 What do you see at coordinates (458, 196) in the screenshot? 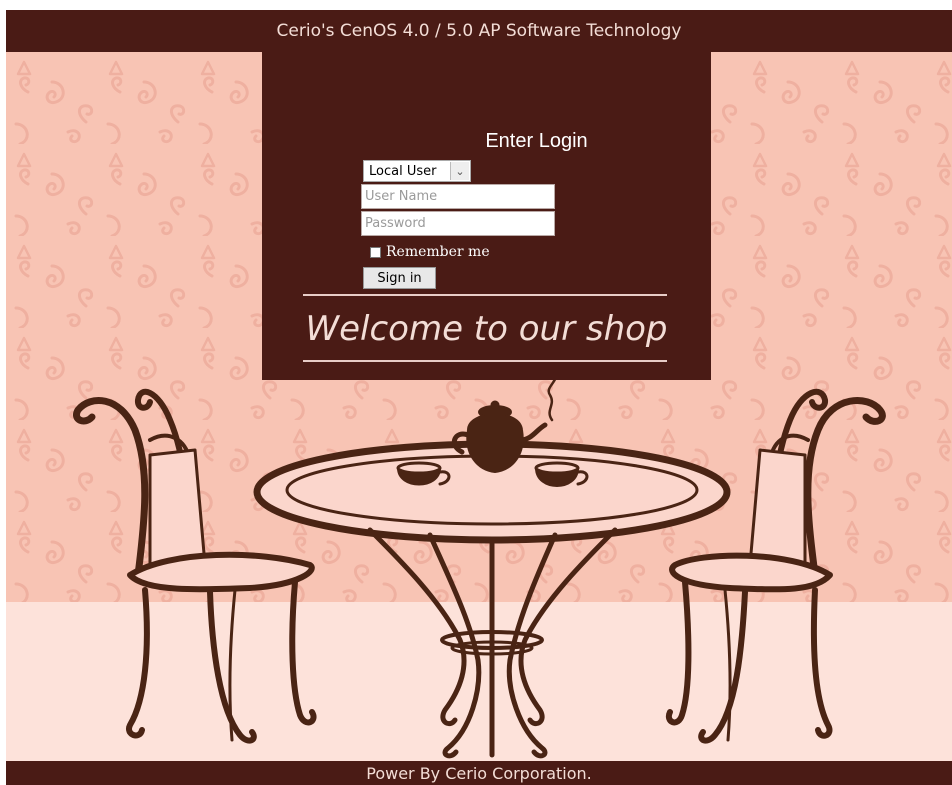
I see `username-input` at bounding box center [458, 196].